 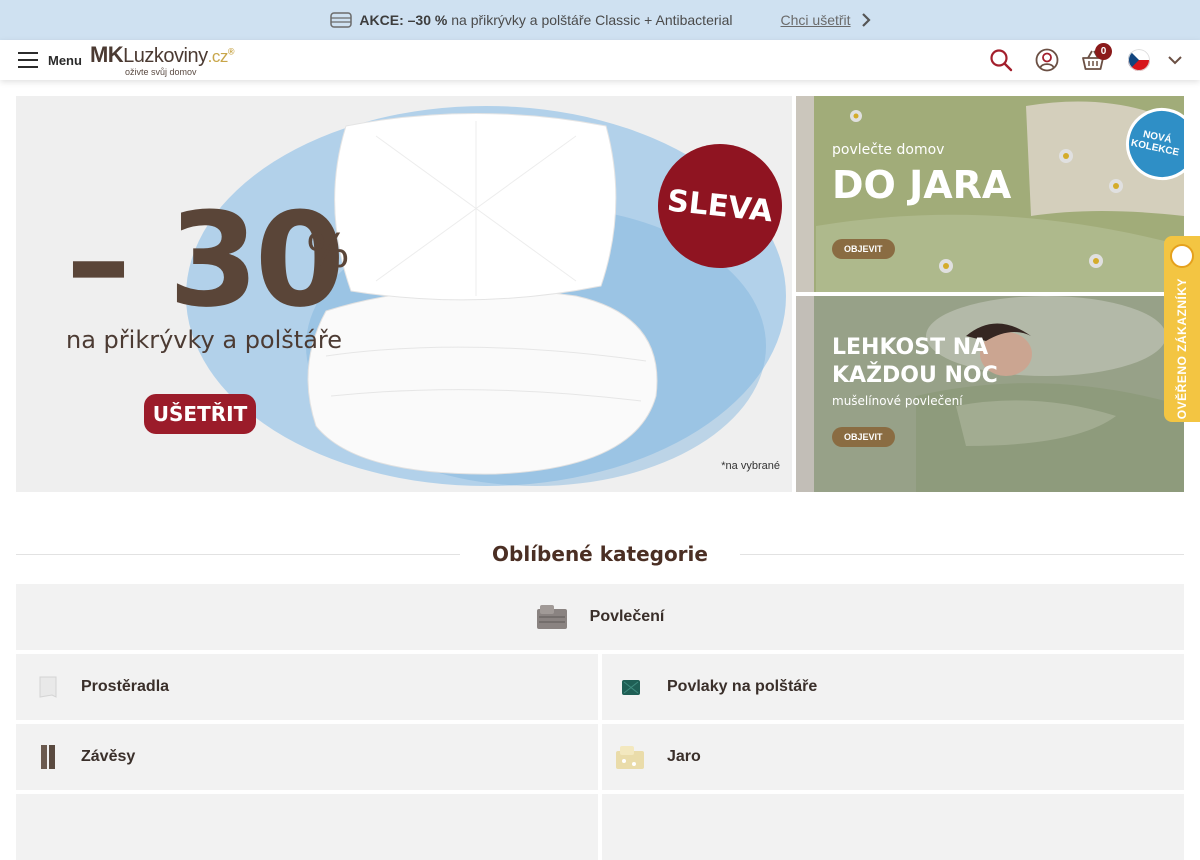 I want to click on blanket-icon, so click(x=341, y=20).